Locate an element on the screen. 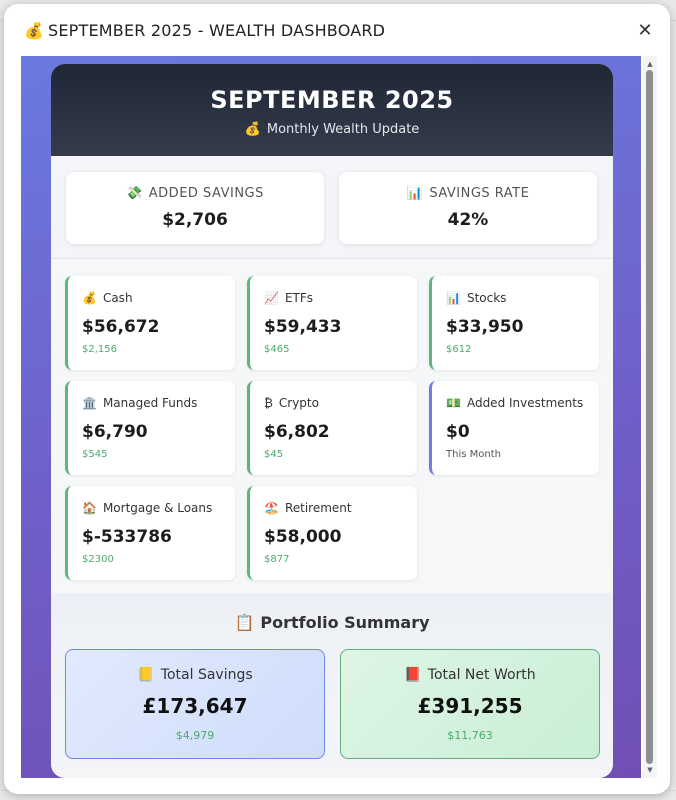 The height and width of the screenshot is (800, 676). metric-label: 💰 Cash is located at coordinates (107, 298).